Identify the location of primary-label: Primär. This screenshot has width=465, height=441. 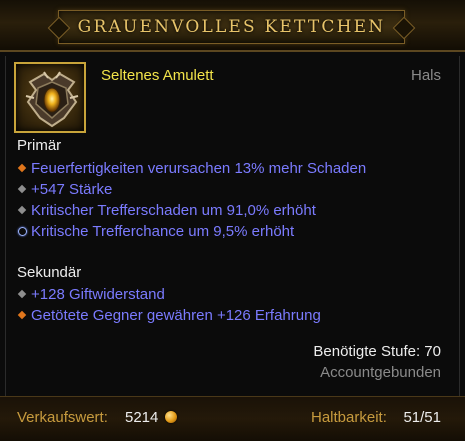
(39, 145).